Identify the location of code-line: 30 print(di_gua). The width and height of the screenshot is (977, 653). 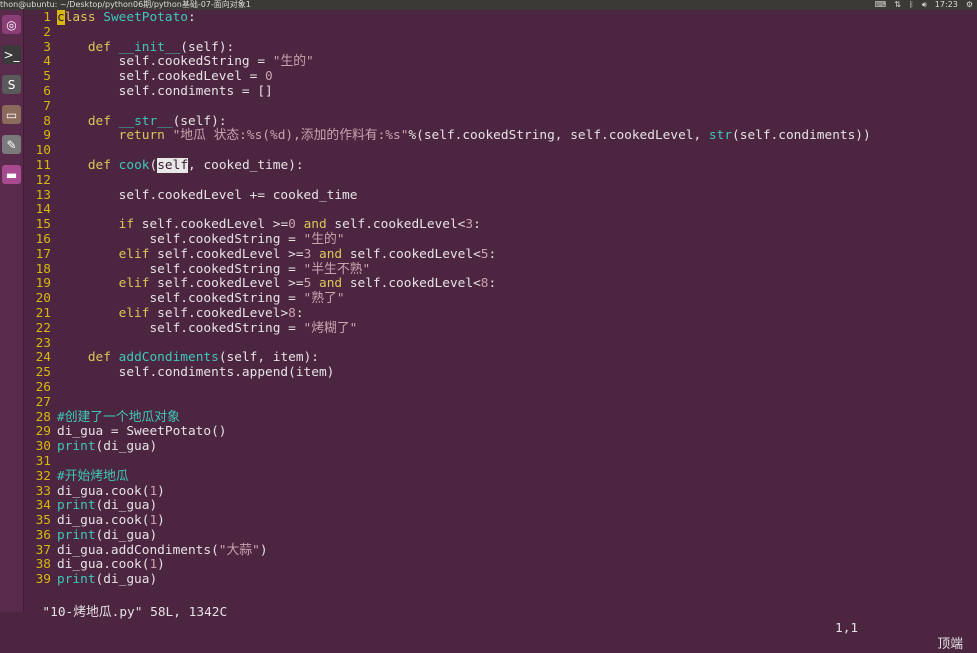
(502, 447).